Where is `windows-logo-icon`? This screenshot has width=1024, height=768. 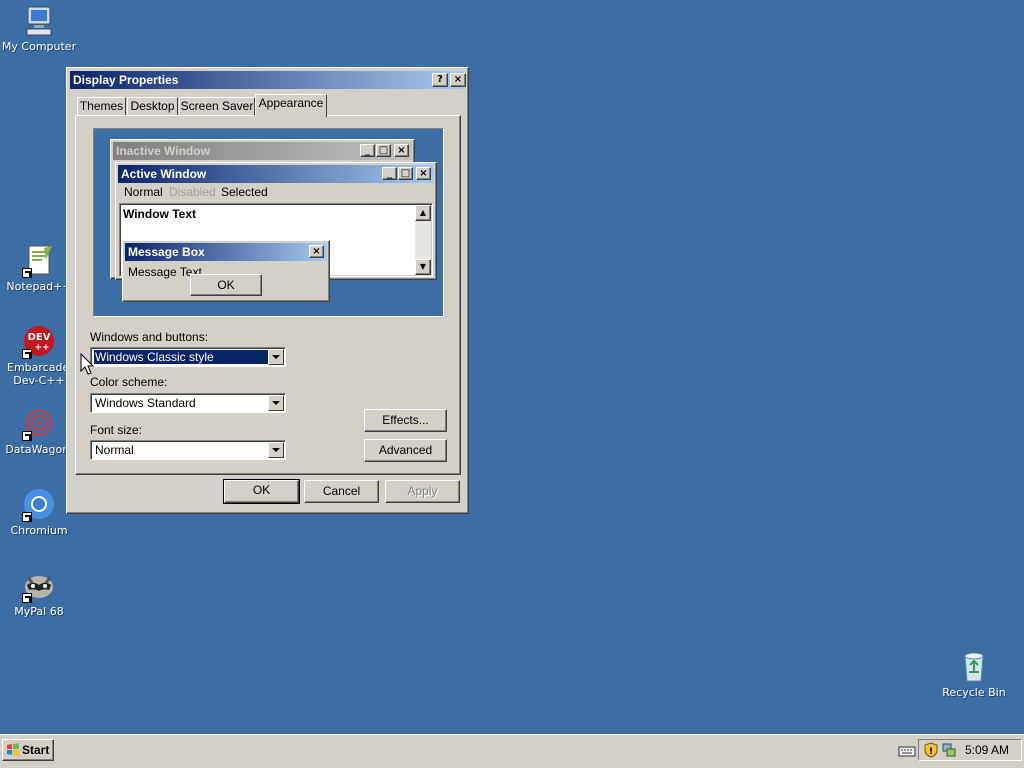 windows-logo-icon is located at coordinates (13, 750).